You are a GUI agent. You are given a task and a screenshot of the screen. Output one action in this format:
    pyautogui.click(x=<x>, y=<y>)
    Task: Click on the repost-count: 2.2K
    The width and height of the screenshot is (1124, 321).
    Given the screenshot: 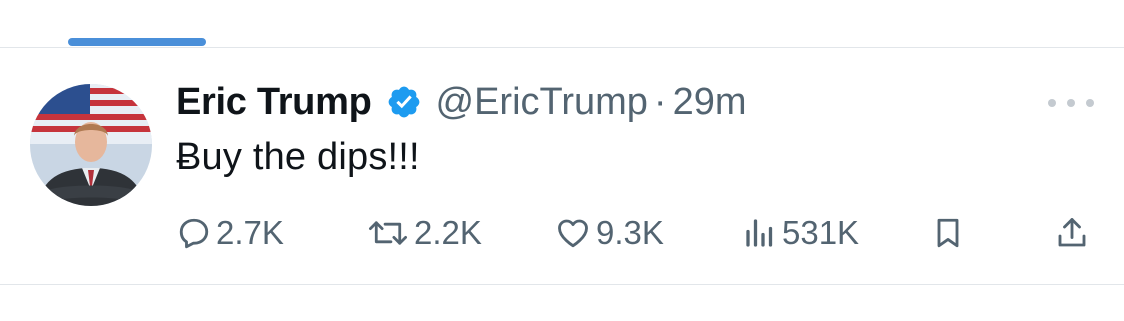 What is the action you would take?
    pyautogui.click(x=448, y=232)
    